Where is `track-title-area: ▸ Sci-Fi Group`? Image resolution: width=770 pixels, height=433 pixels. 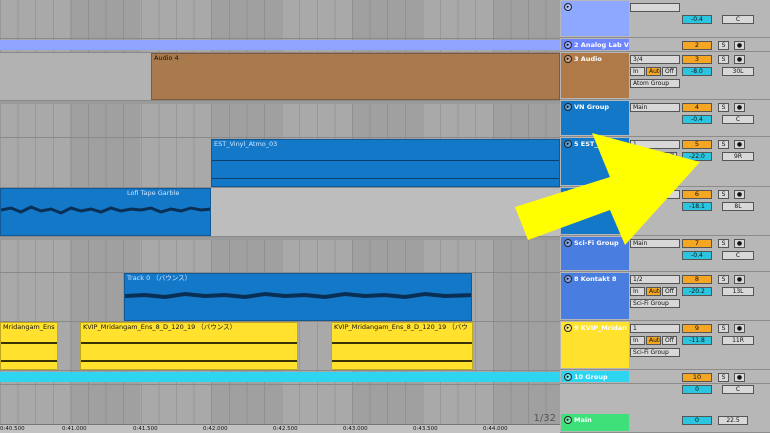 track-title-area: ▸ Sci-Fi Group is located at coordinates (595, 253).